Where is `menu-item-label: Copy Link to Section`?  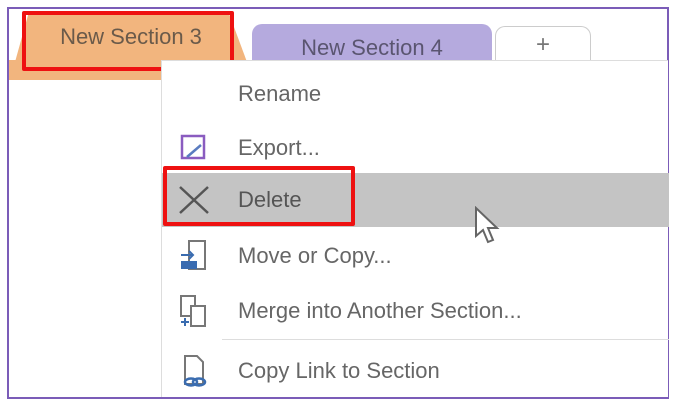 menu-item-label: Copy Link to Section is located at coordinates (339, 370).